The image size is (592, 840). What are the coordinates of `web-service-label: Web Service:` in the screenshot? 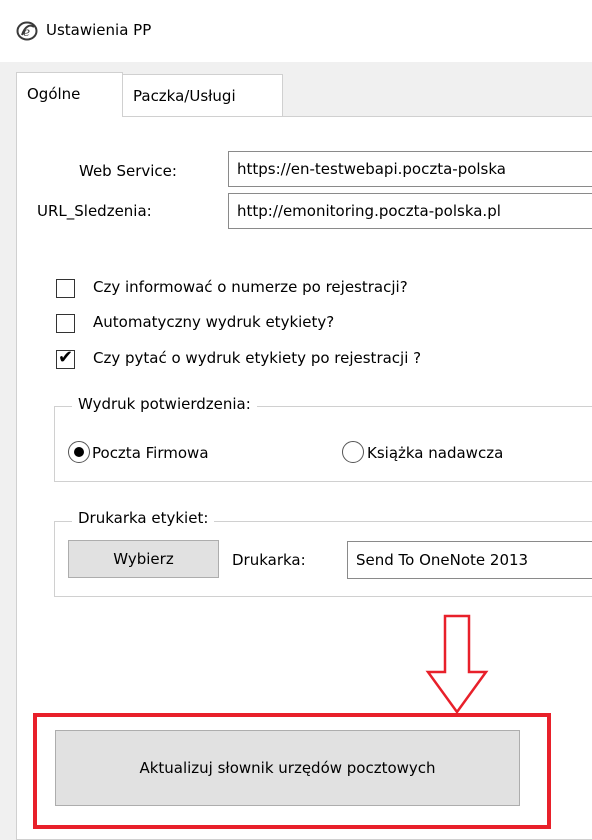 It's located at (128, 171).